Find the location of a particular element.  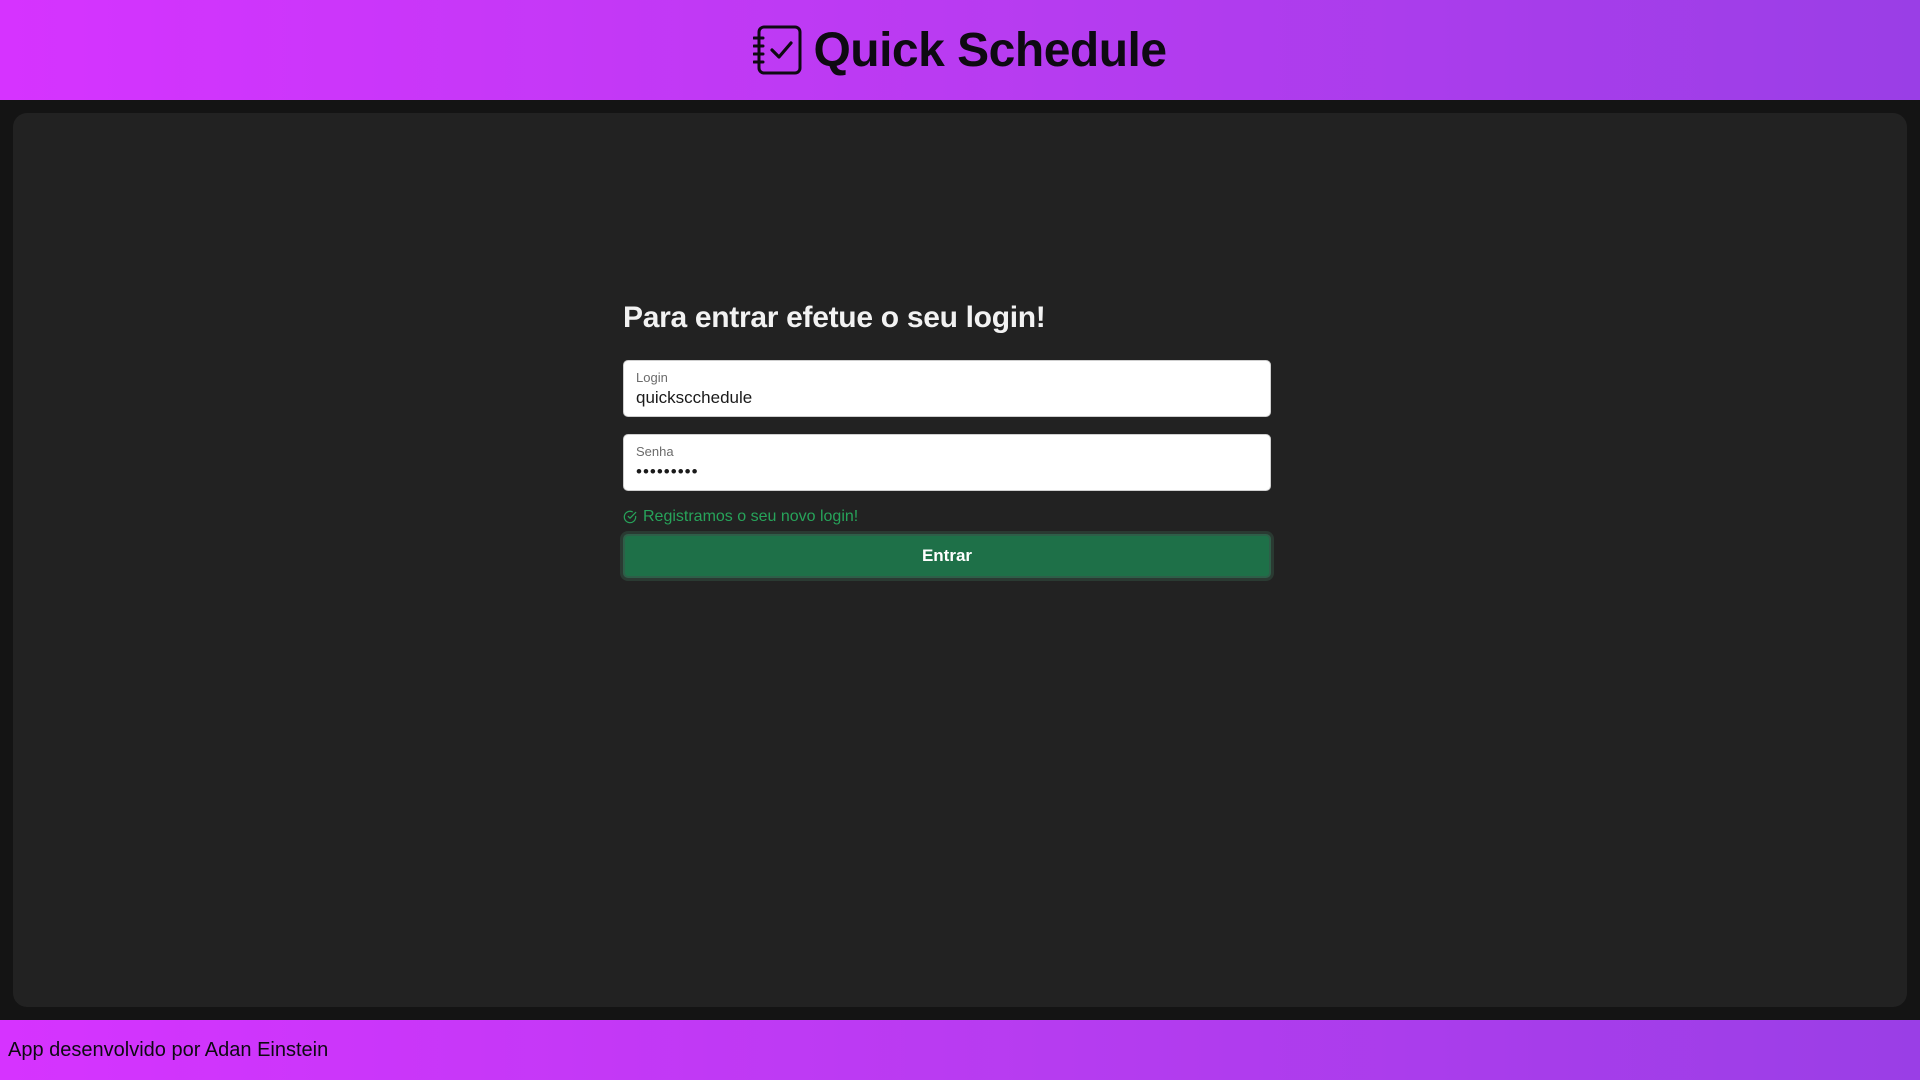

password-field-label: Senha is located at coordinates (655, 451).